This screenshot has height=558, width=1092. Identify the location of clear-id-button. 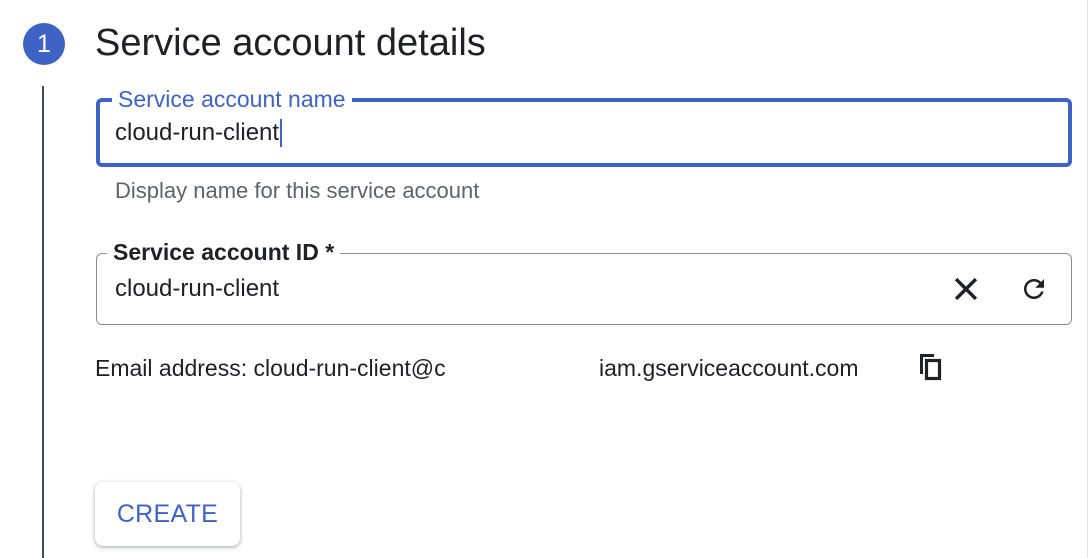
(966, 289).